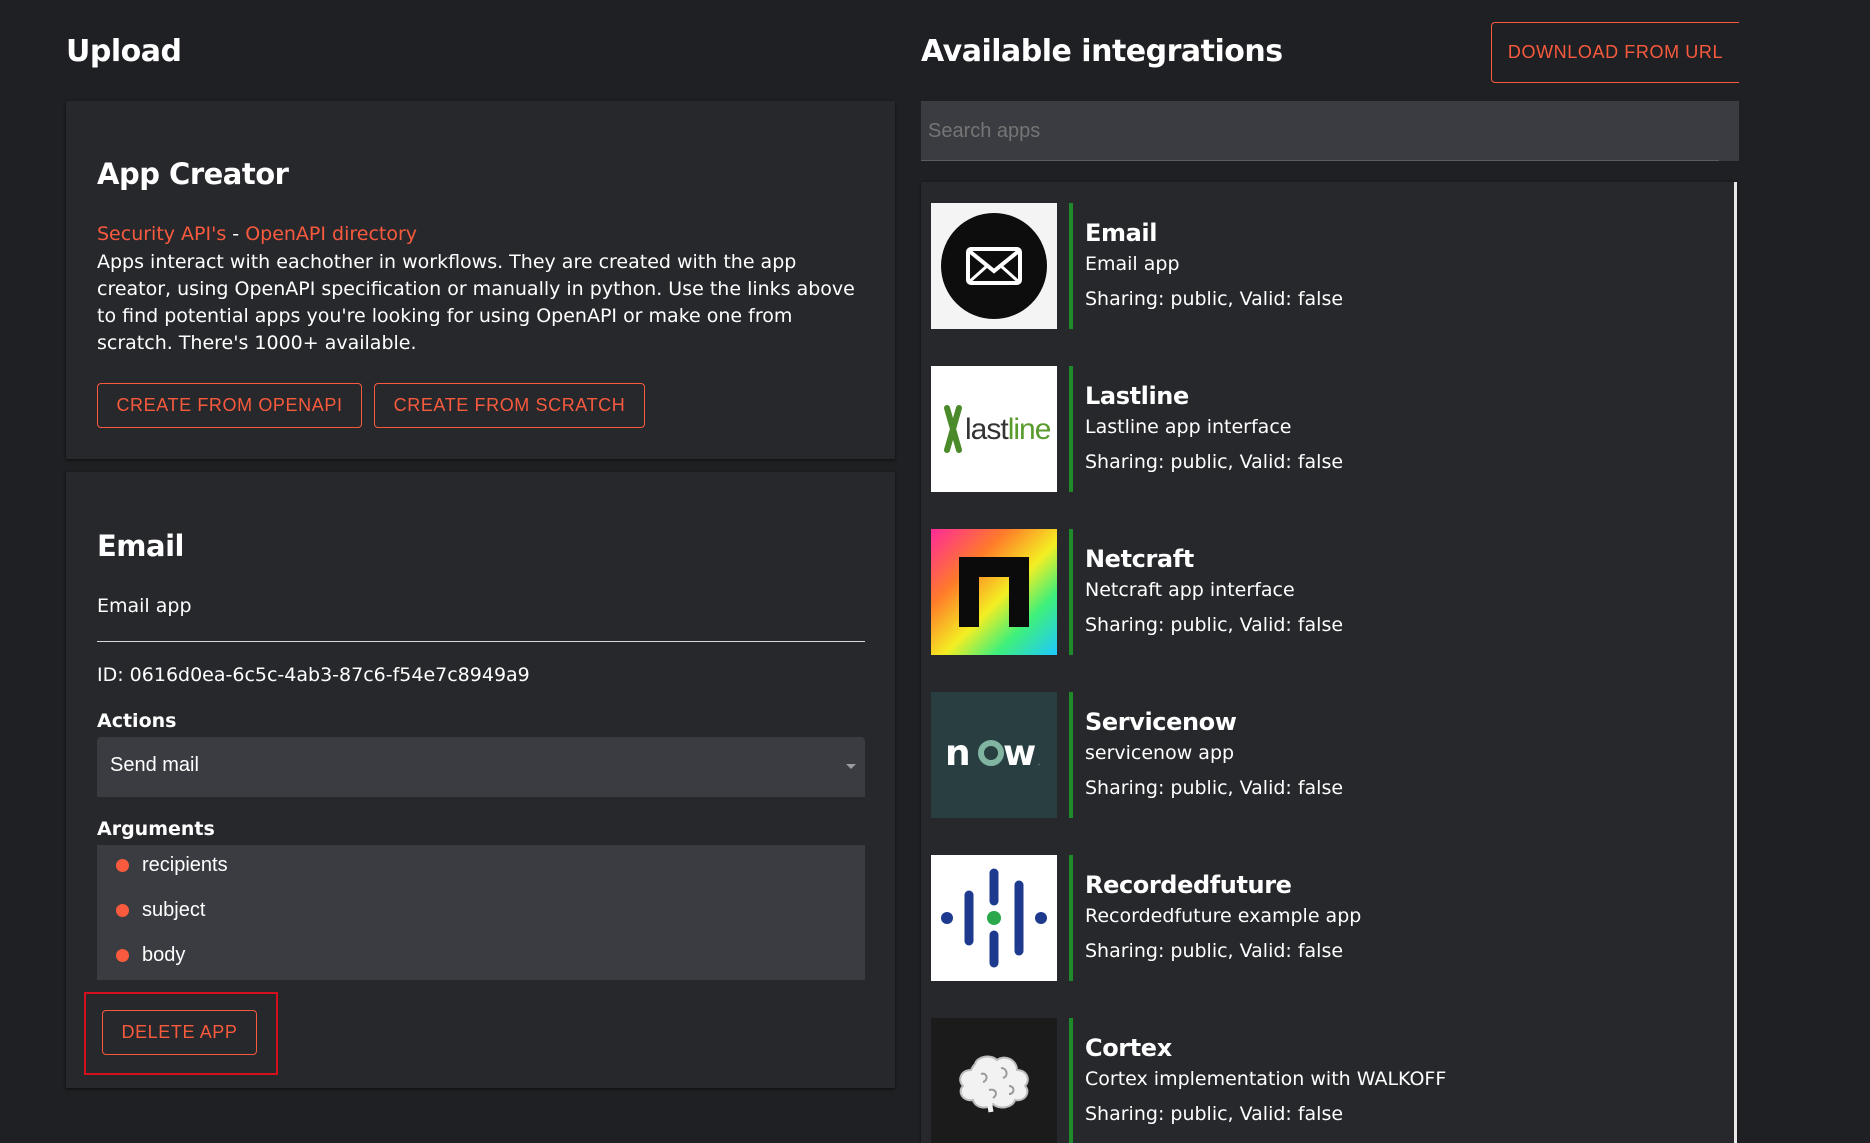 This screenshot has height=1143, width=1870. What do you see at coordinates (1019, 753) in the screenshot?
I see `svg-text: w` at bounding box center [1019, 753].